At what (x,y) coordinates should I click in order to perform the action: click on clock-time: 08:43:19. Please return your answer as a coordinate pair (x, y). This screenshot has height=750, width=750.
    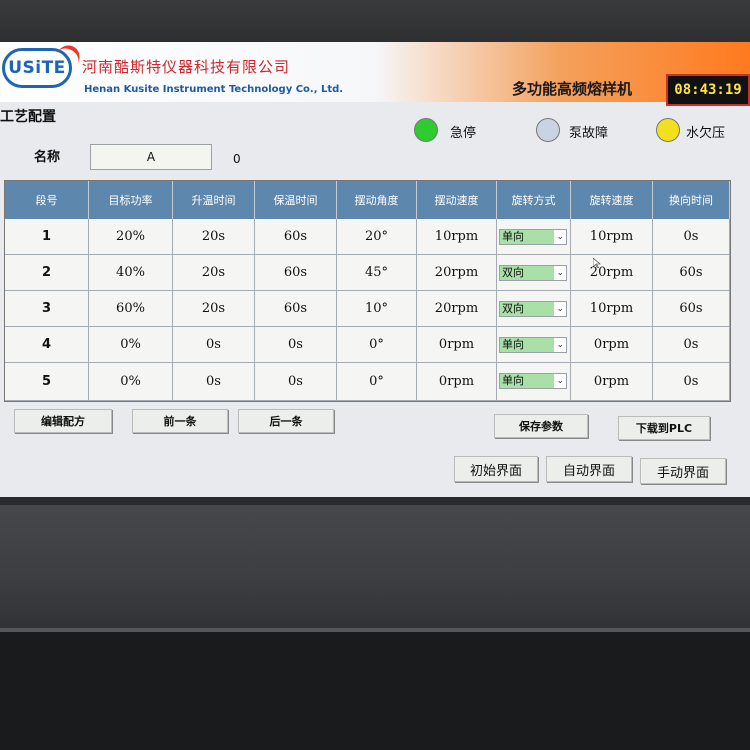
    Looking at the image, I should click on (708, 90).